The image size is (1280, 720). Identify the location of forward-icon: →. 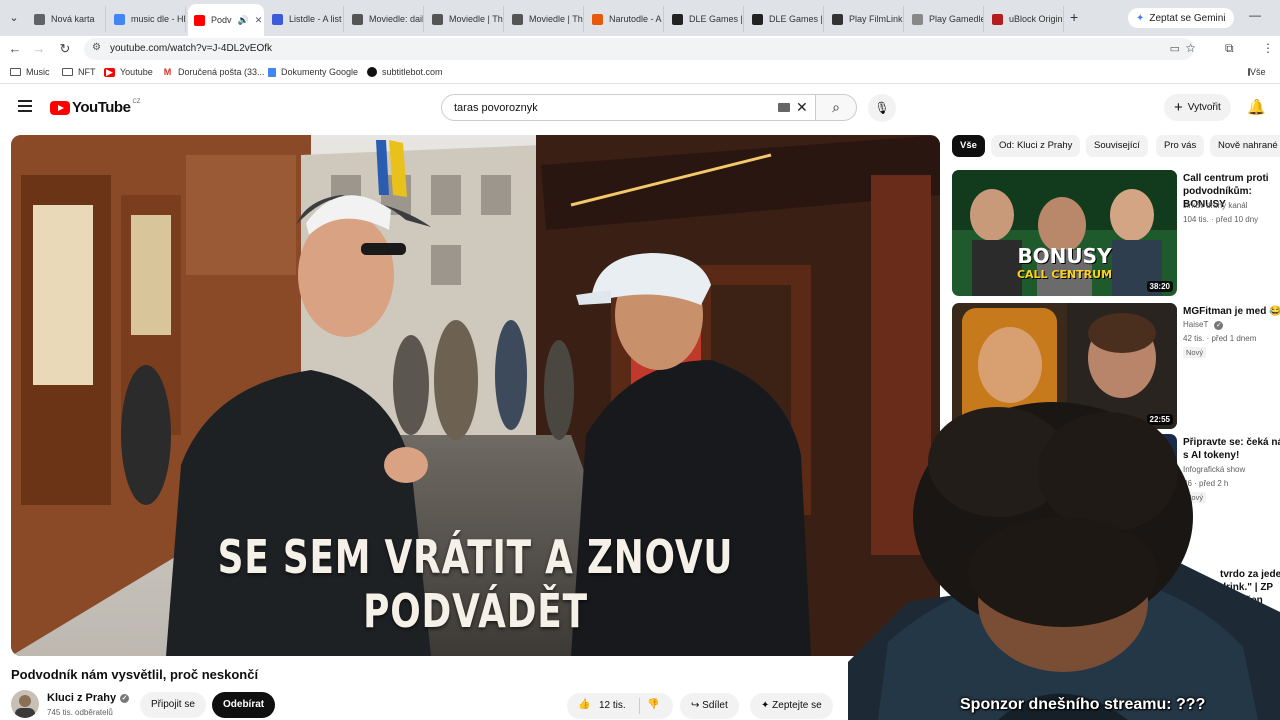
(39, 49).